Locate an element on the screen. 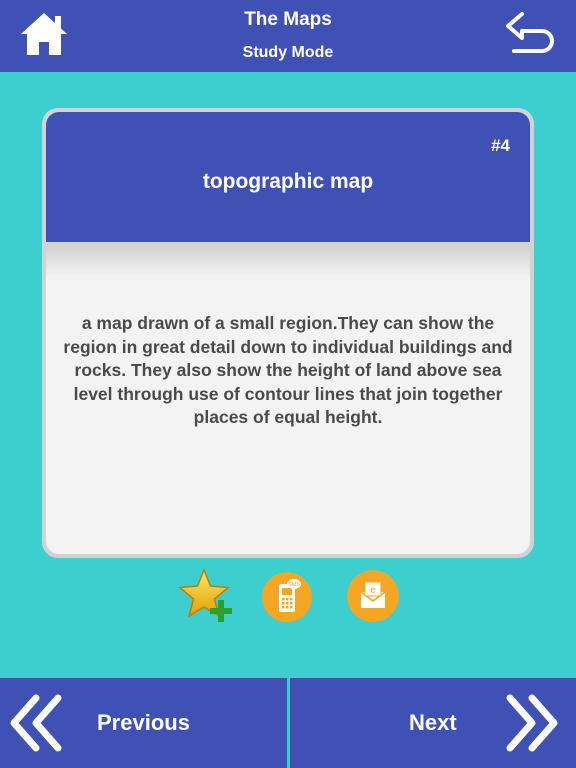 The width and height of the screenshot is (576, 768). double-chevron-left-icon is located at coordinates (36, 723).